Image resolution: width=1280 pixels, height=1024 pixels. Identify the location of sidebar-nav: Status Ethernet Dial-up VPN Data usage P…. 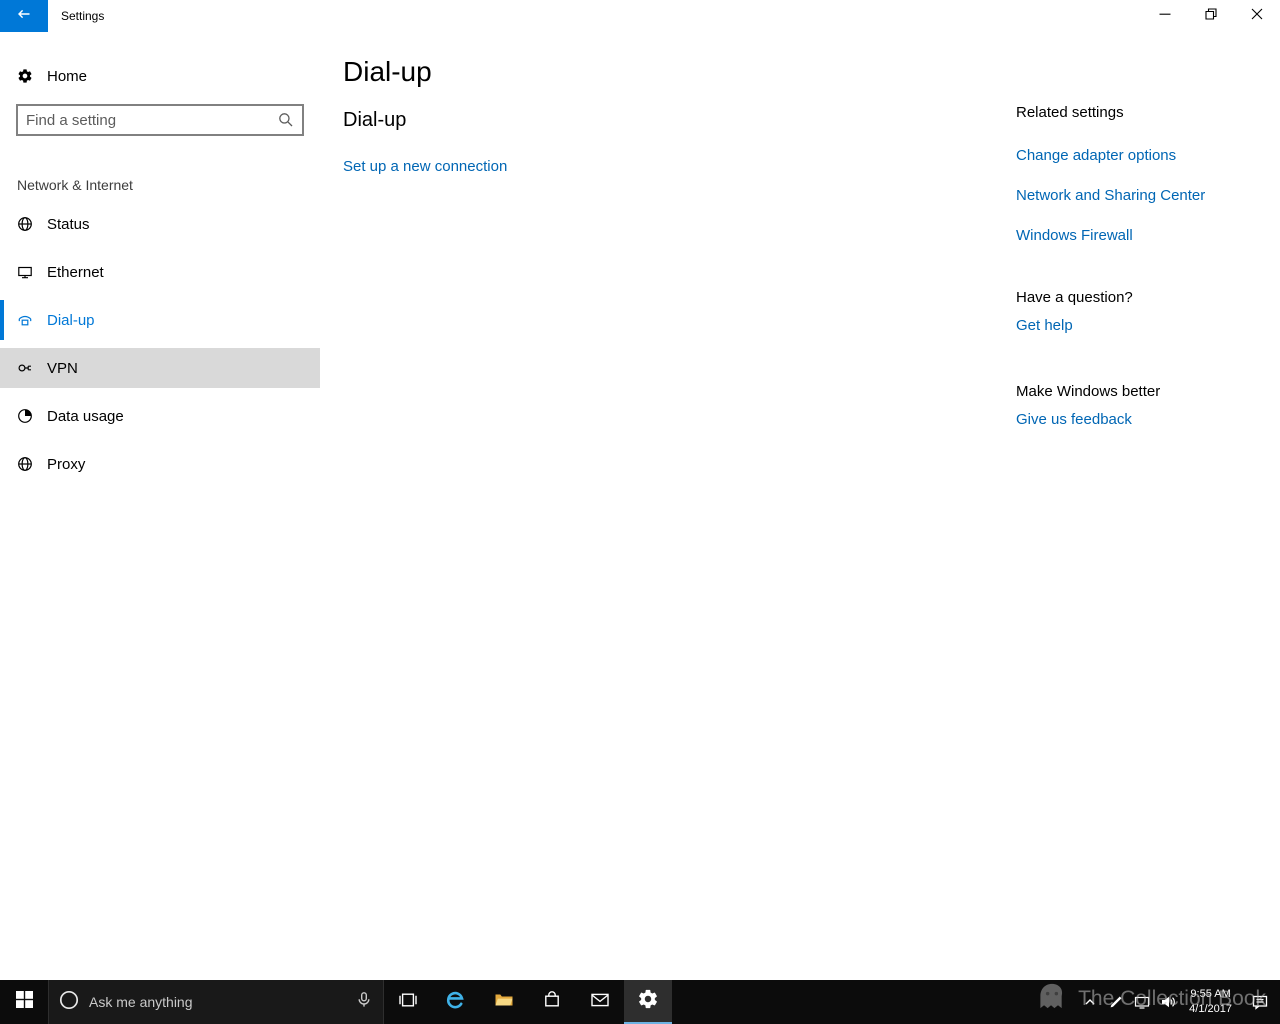
(160, 344).